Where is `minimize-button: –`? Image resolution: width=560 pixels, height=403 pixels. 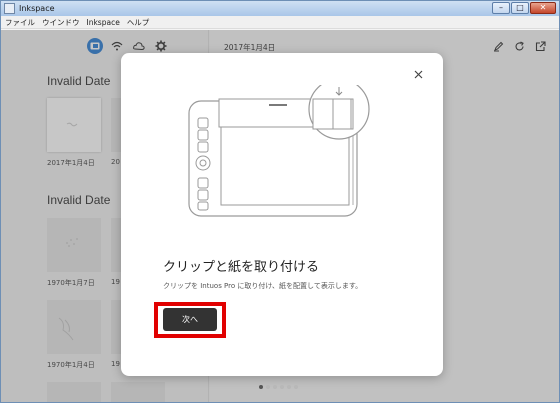 minimize-button: – is located at coordinates (501, 8).